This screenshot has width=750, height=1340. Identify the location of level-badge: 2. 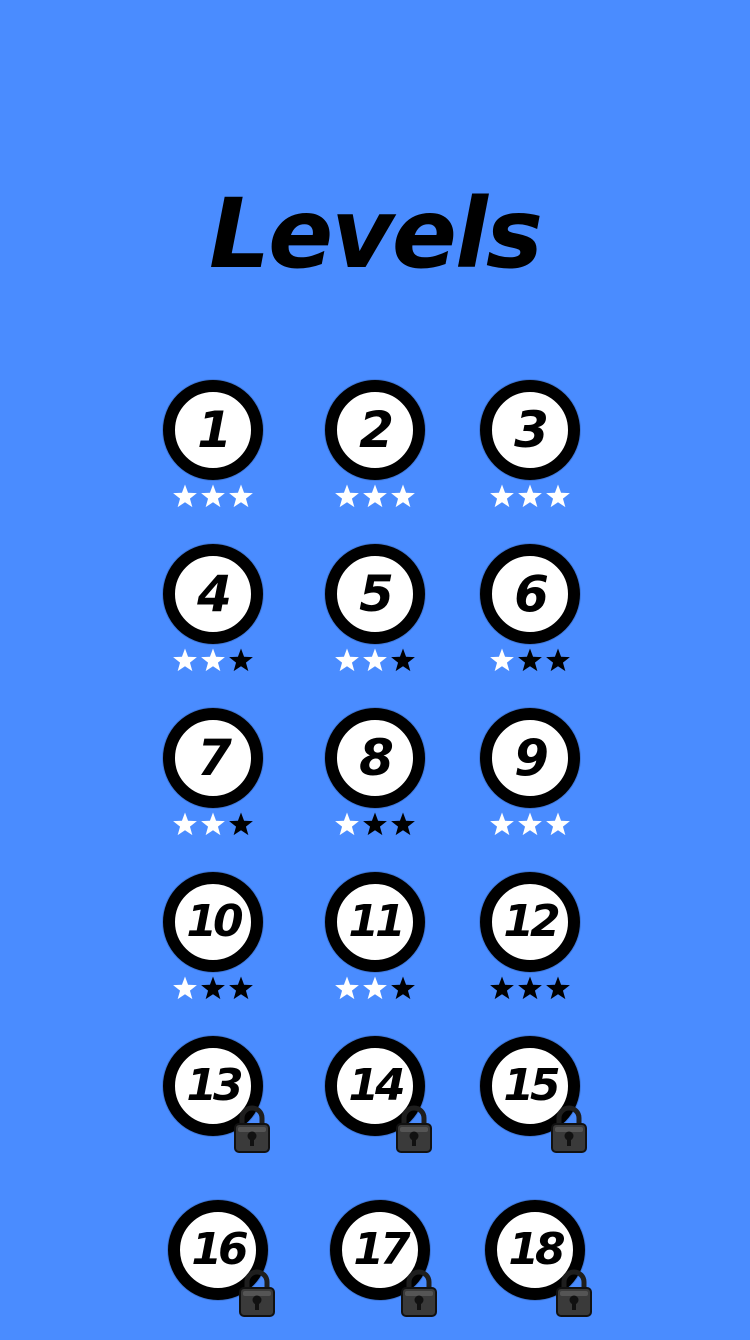
(375, 430).